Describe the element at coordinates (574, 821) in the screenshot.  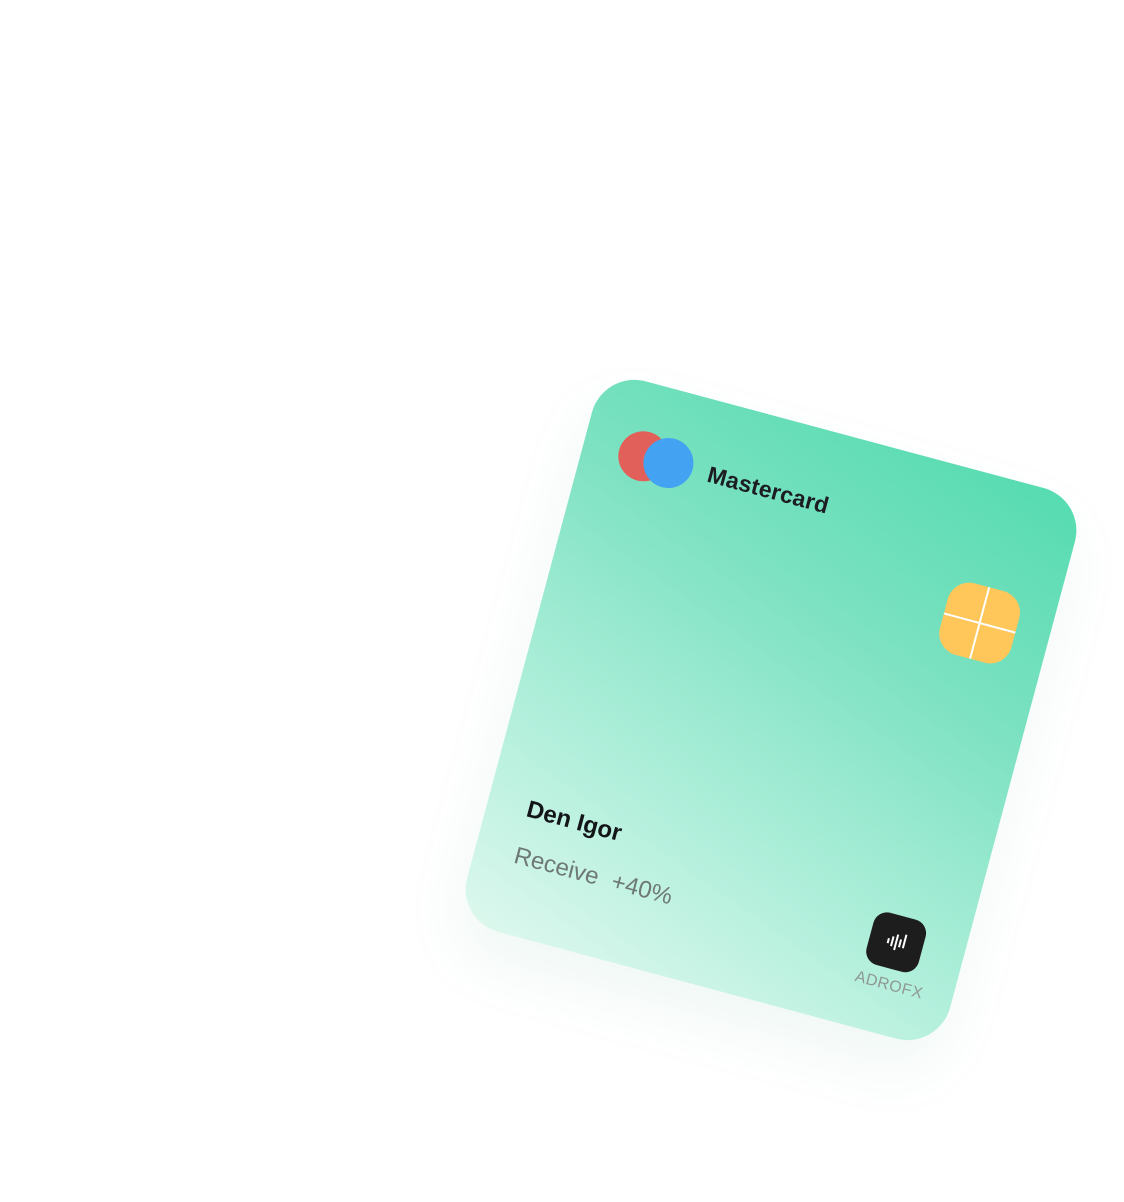
I see `card-owner-name: Den Igor` at that location.